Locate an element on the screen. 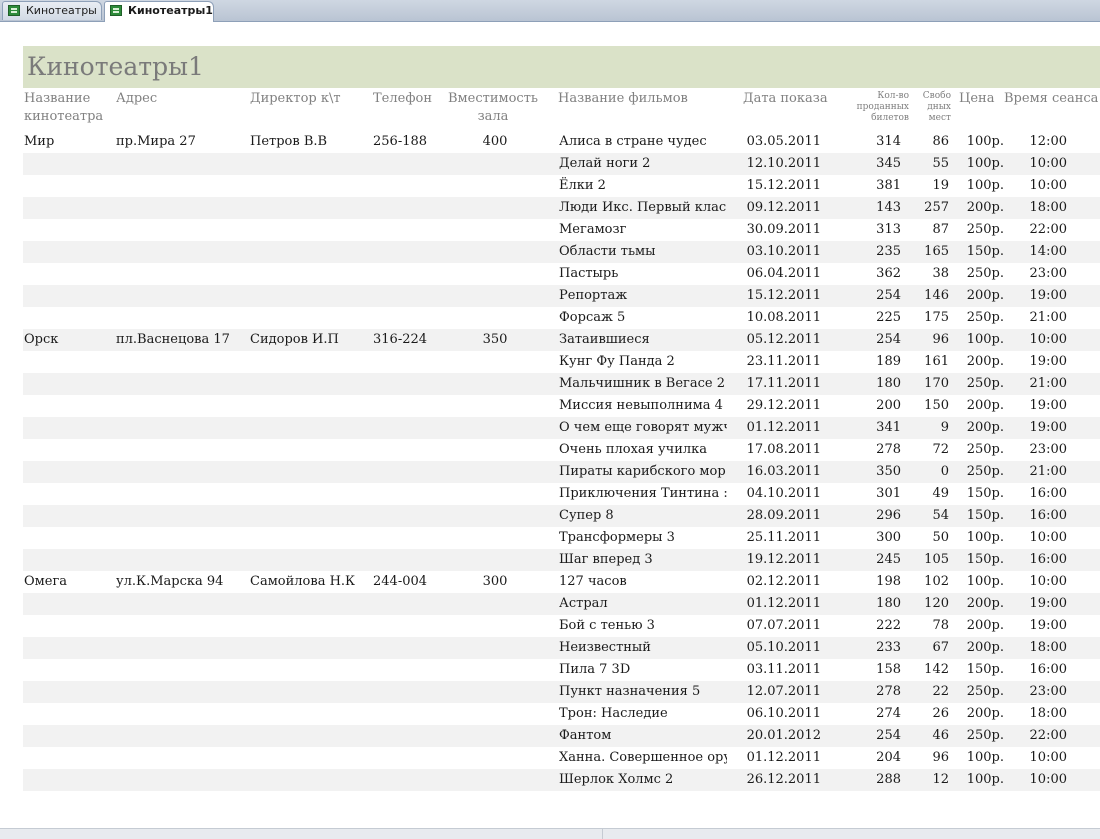 This screenshot has width=1100, height=839. cell-time: 21:00 is located at coordinates (1048, 383).